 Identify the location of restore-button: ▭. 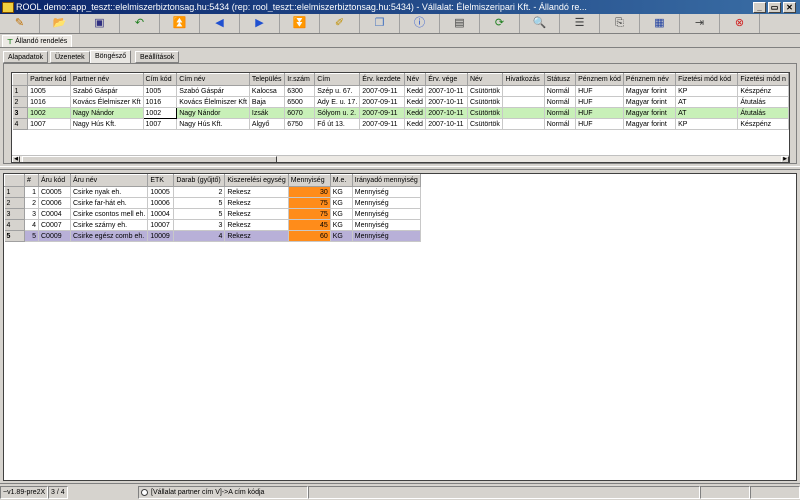
(774, 7).